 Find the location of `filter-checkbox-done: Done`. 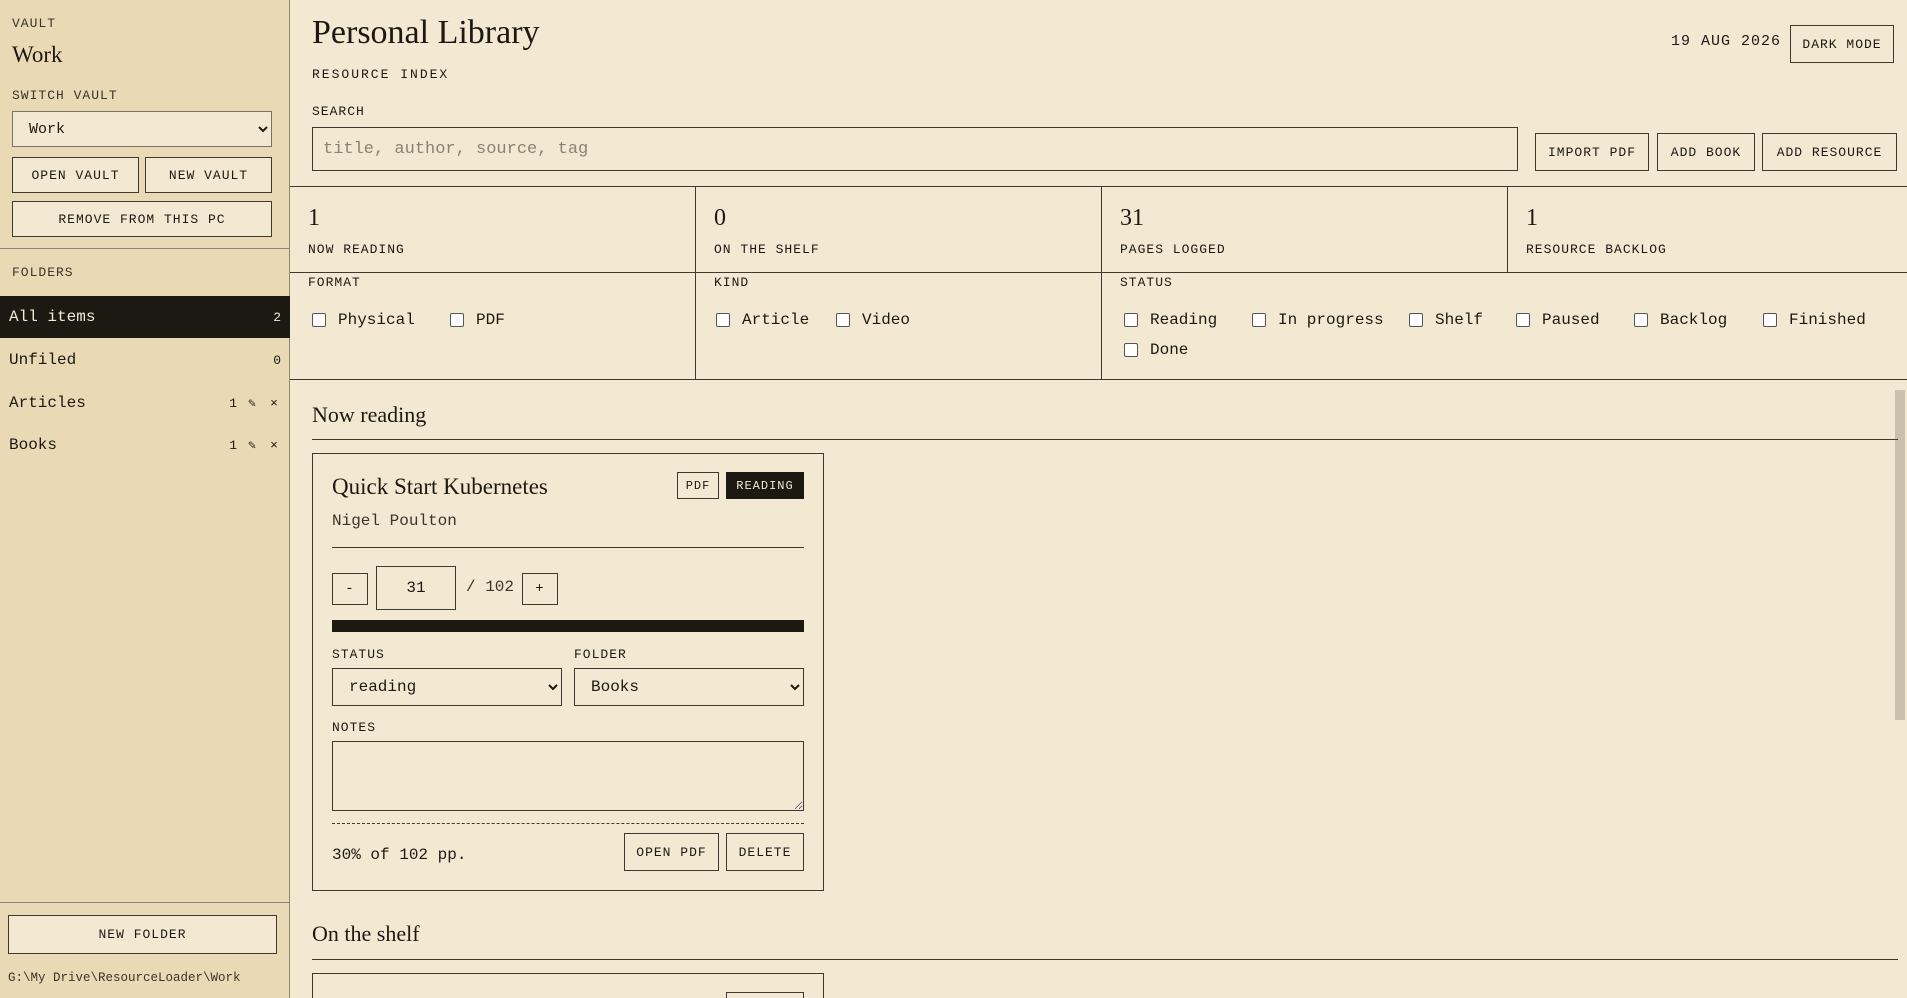

filter-checkbox-done: Done is located at coordinates (1156, 350).